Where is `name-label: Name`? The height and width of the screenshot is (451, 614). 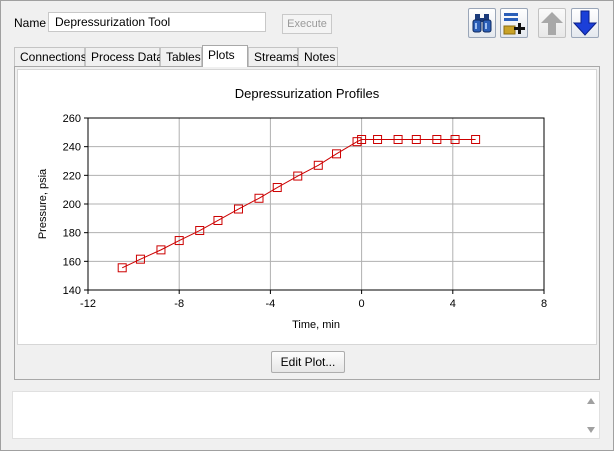
name-label: Name is located at coordinates (30, 23).